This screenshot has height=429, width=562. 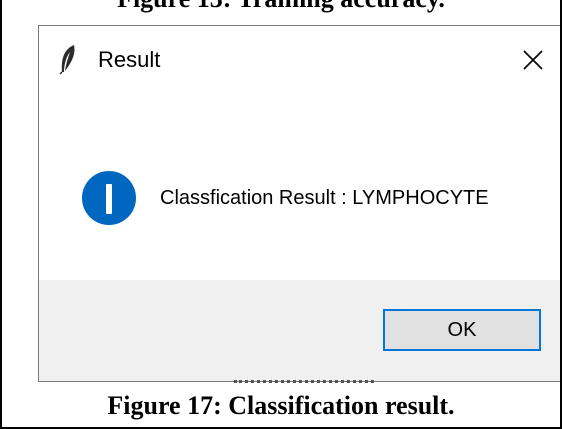 What do you see at coordinates (129, 59) in the screenshot?
I see `dialog-title: Result` at bounding box center [129, 59].